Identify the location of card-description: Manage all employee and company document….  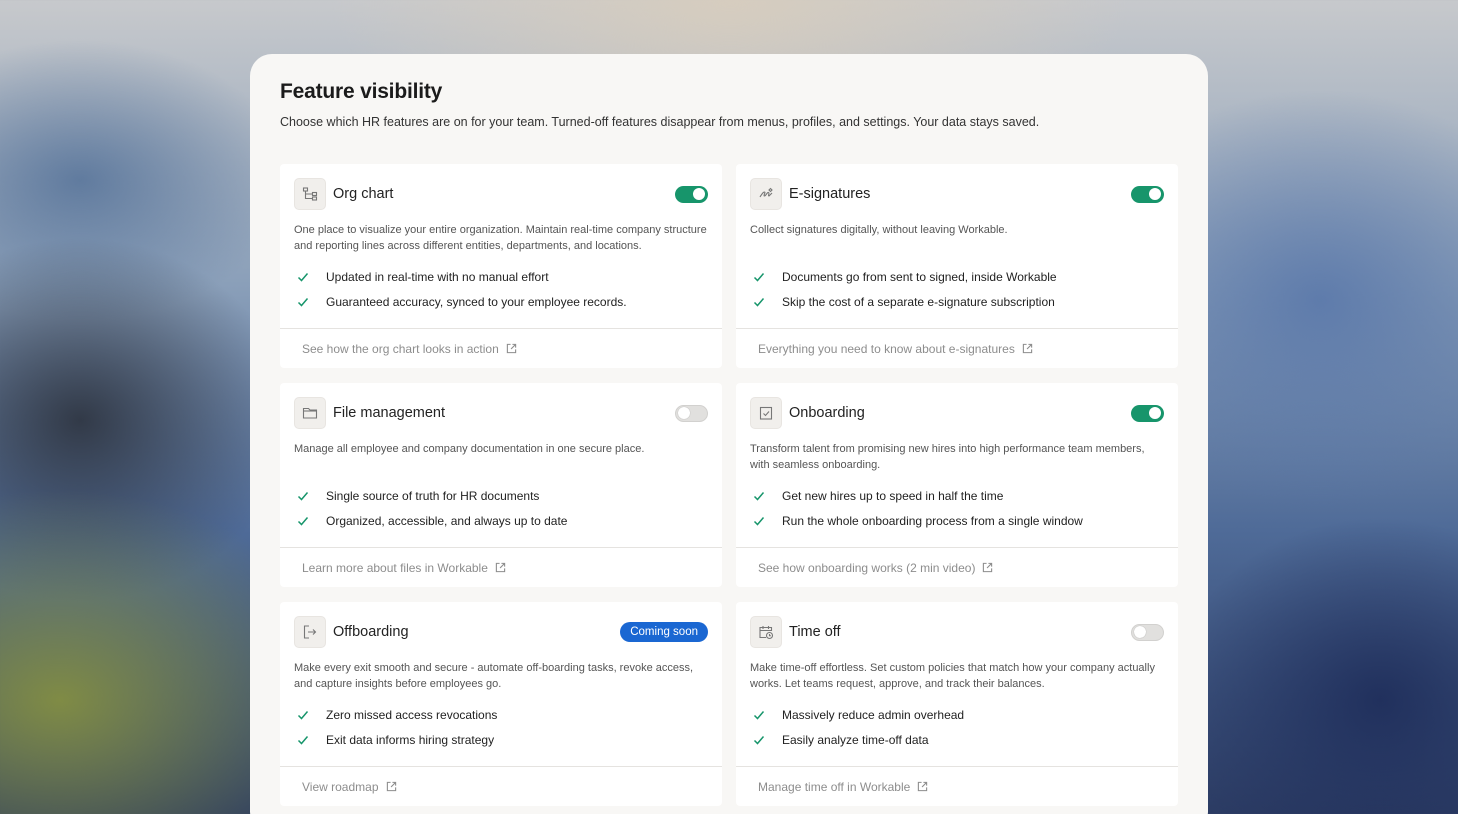
(469, 449).